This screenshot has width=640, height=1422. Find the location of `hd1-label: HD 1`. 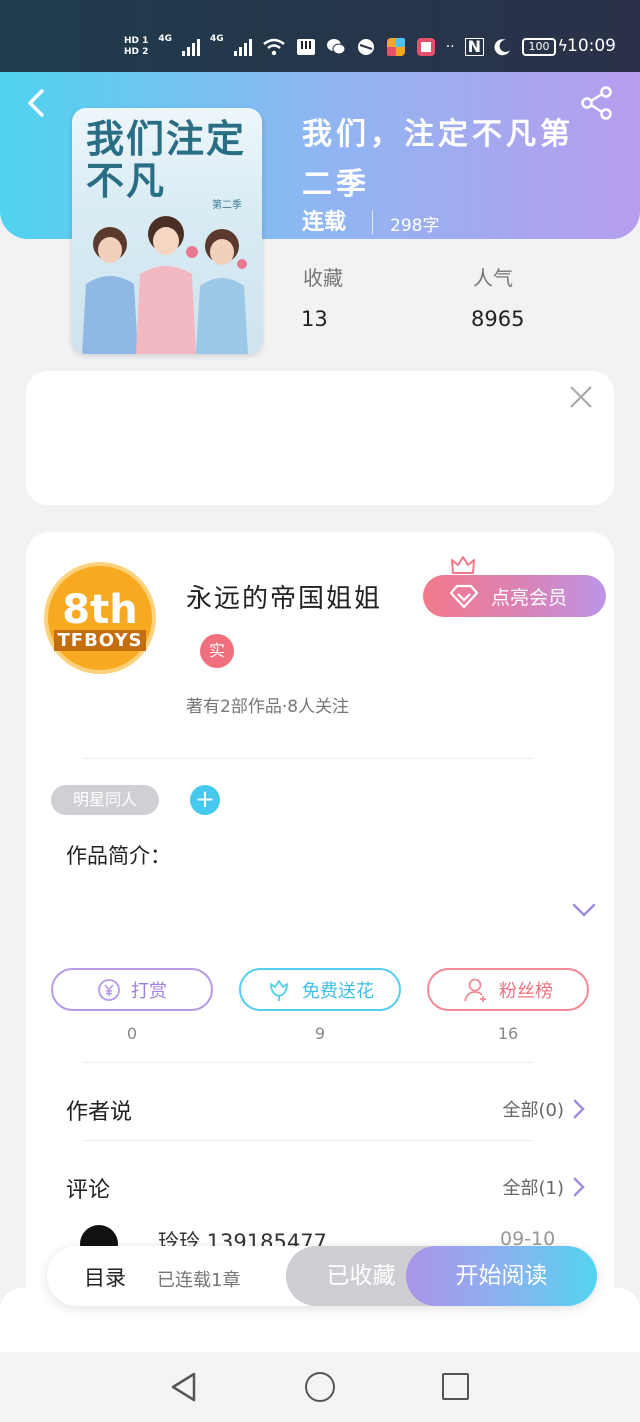

hd1-label: HD 1 is located at coordinates (136, 41).